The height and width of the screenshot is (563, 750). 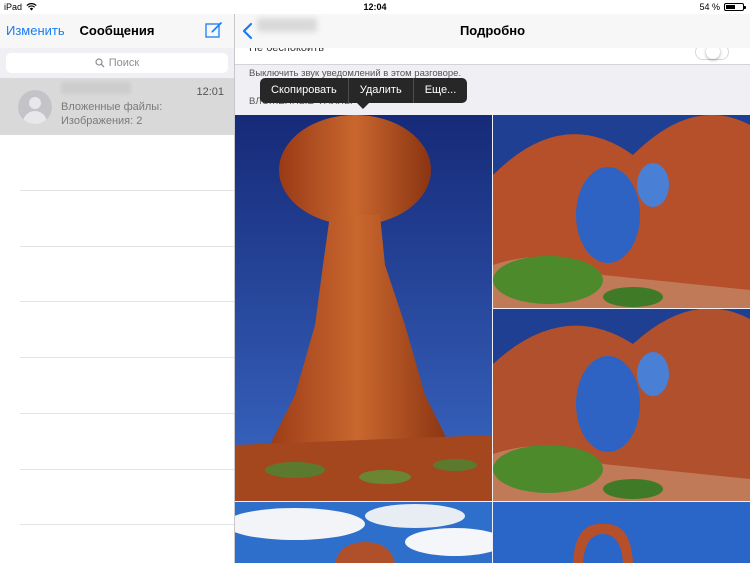 What do you see at coordinates (381, 90) in the screenshot?
I see `menu-delete: Удалить` at bounding box center [381, 90].